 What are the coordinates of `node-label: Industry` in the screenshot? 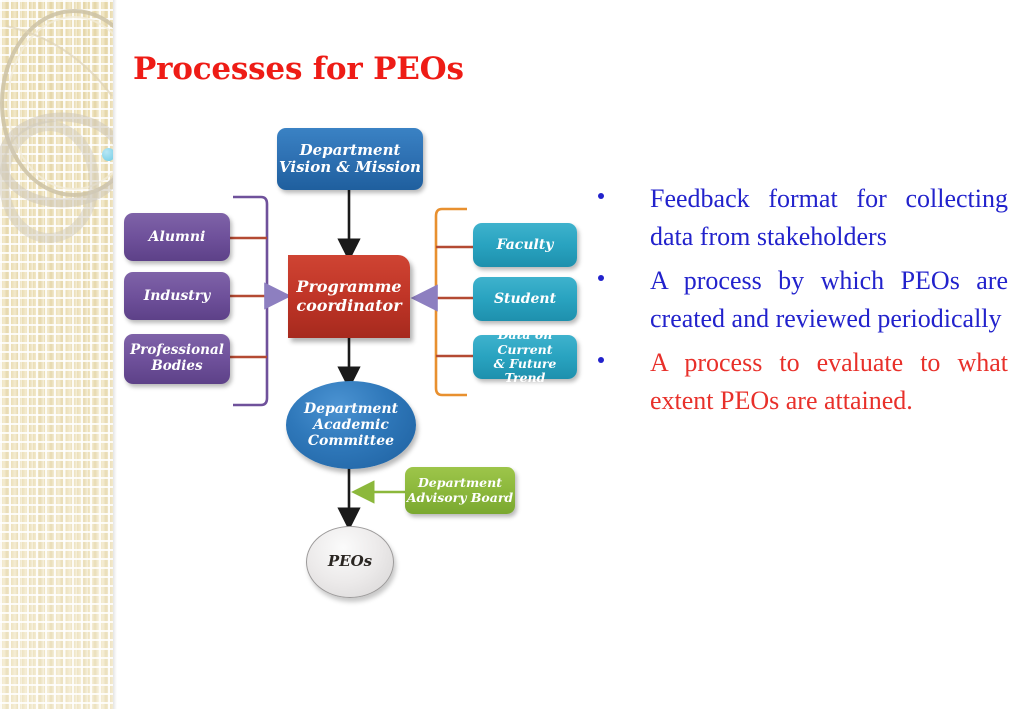 It's located at (177, 295).